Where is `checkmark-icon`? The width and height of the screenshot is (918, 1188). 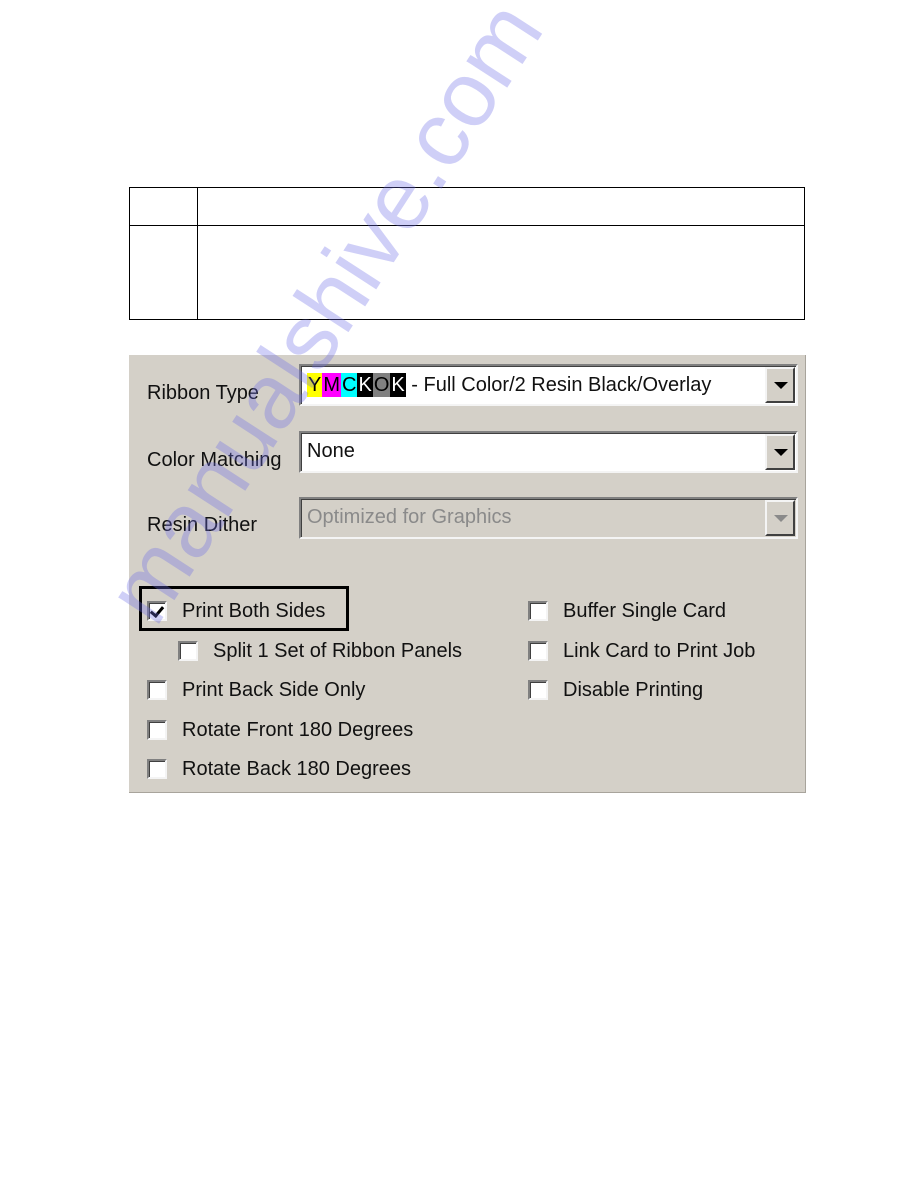 checkmark-icon is located at coordinates (157, 610).